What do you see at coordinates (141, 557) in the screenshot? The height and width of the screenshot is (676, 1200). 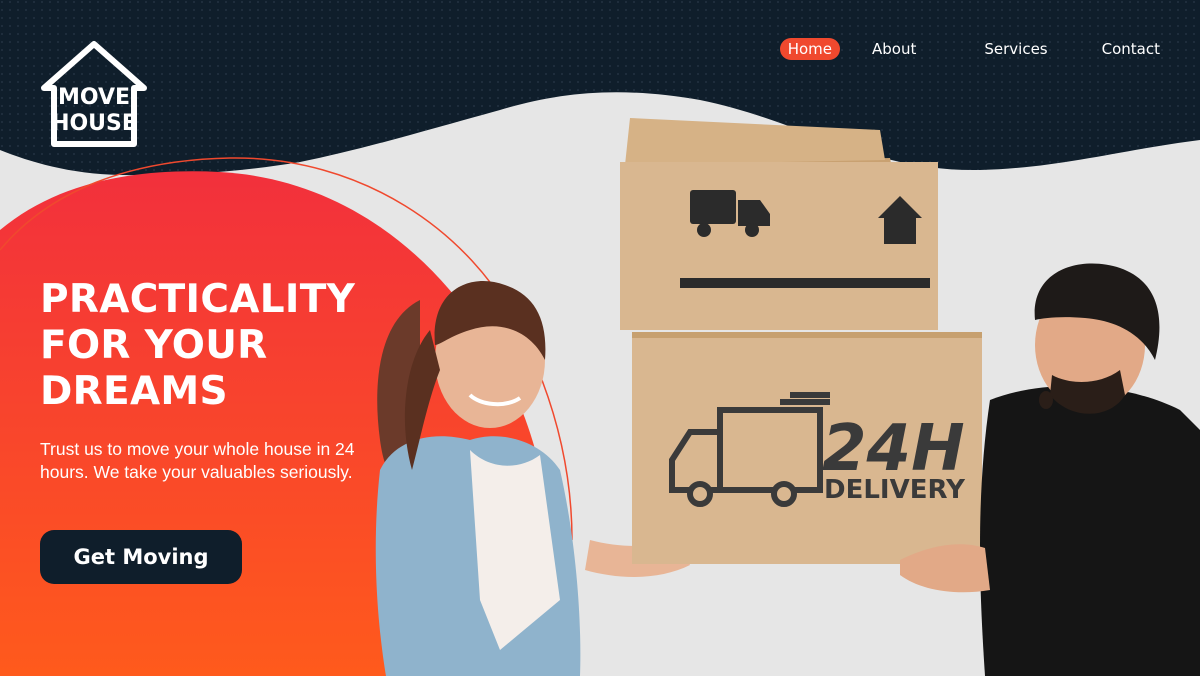 I see `get-moving-button: Get Moving` at bounding box center [141, 557].